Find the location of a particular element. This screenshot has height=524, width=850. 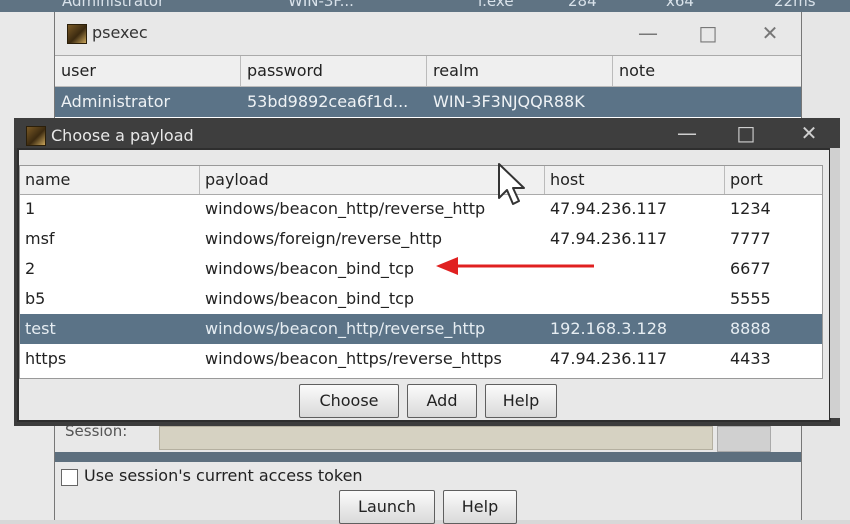

cell-host: 192.168.3.128 is located at coordinates (609, 328).